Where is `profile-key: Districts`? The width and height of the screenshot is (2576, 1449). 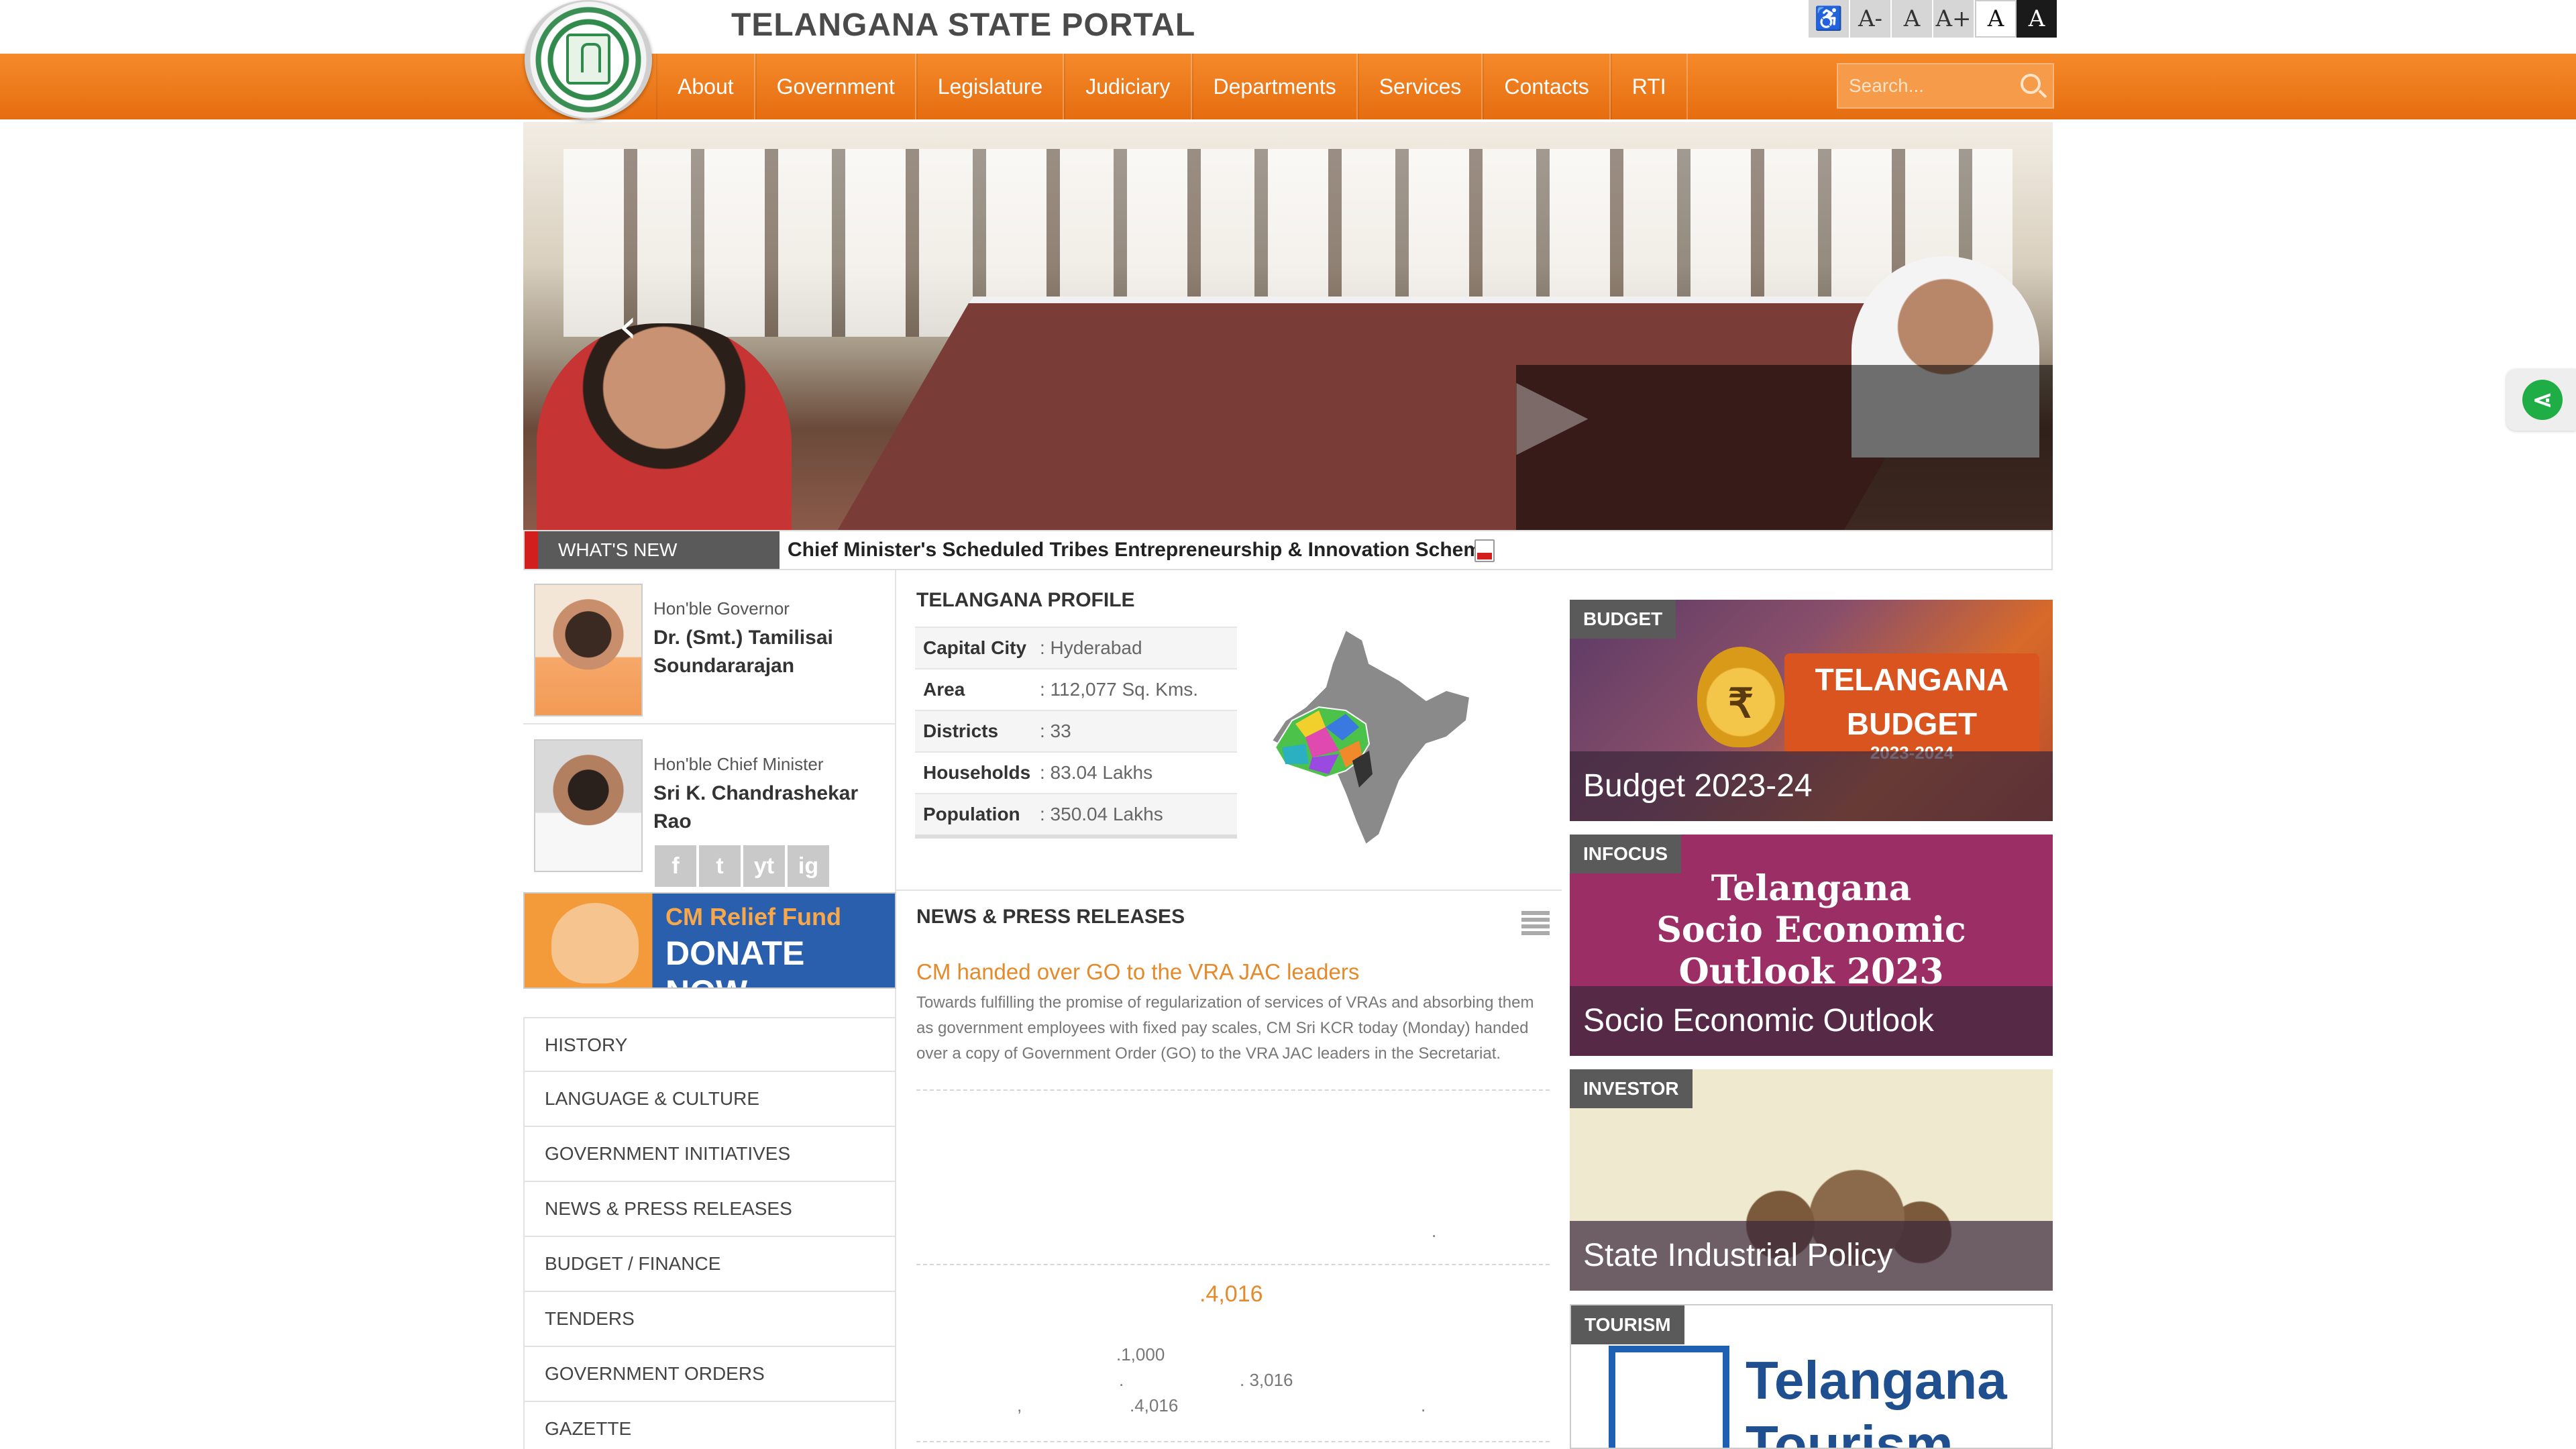
profile-key: Districts is located at coordinates (961, 730).